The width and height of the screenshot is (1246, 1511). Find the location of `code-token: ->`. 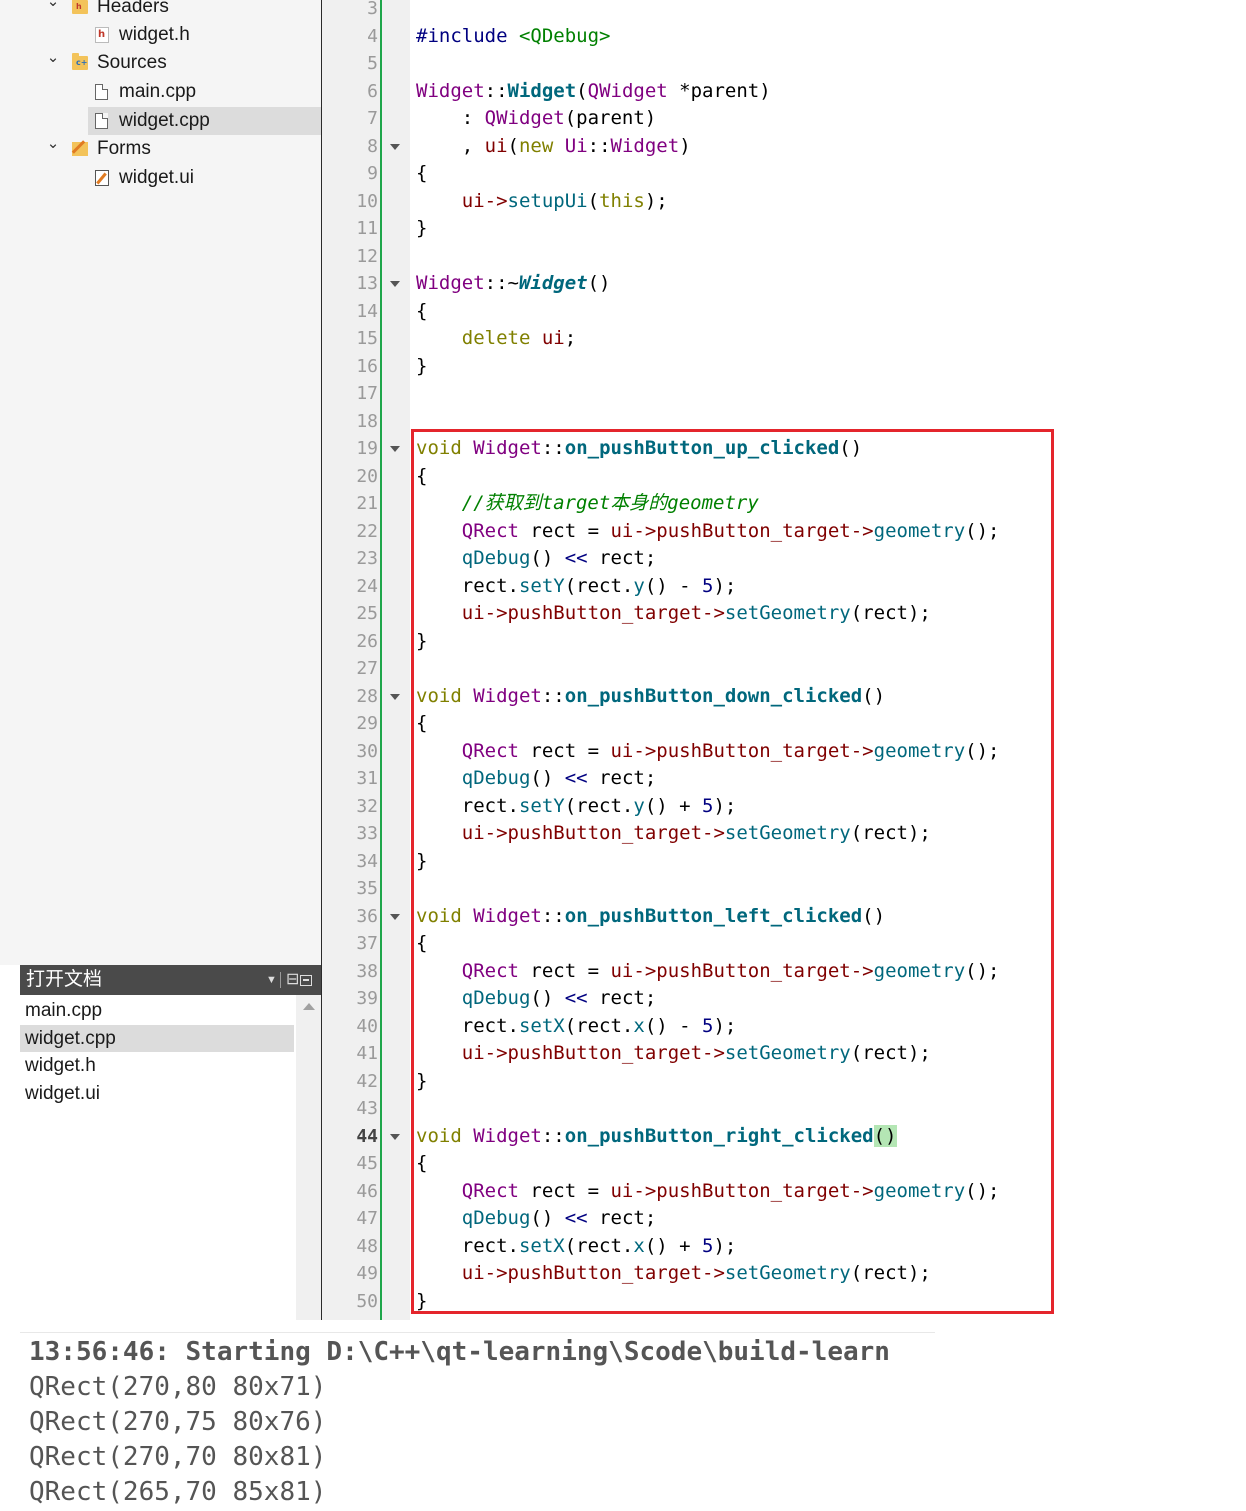

code-token: -> is located at coordinates (496, 200).